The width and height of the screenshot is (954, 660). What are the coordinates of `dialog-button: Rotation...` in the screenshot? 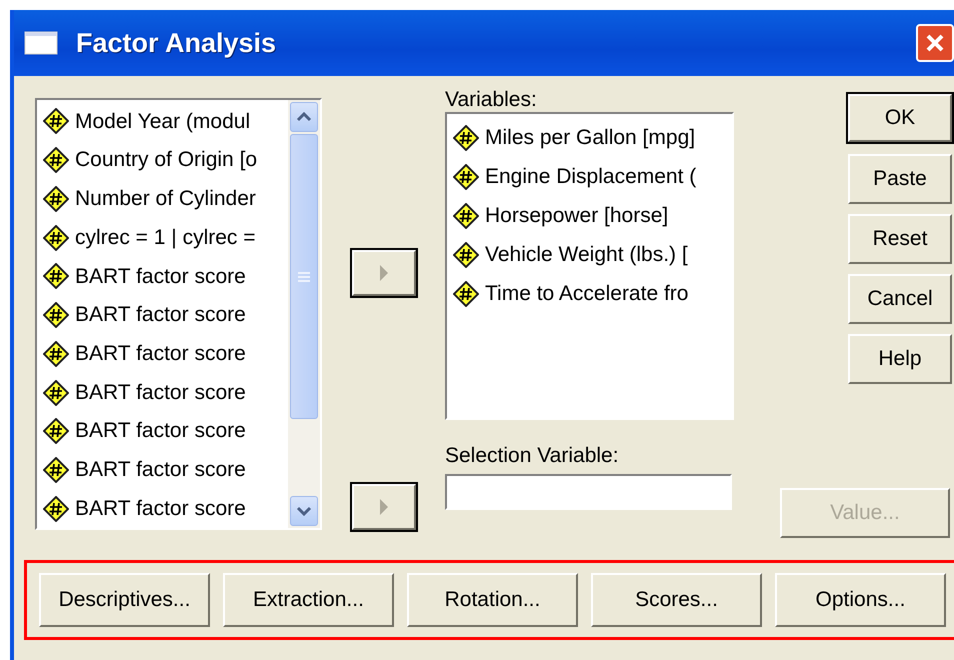 It's located at (492, 600).